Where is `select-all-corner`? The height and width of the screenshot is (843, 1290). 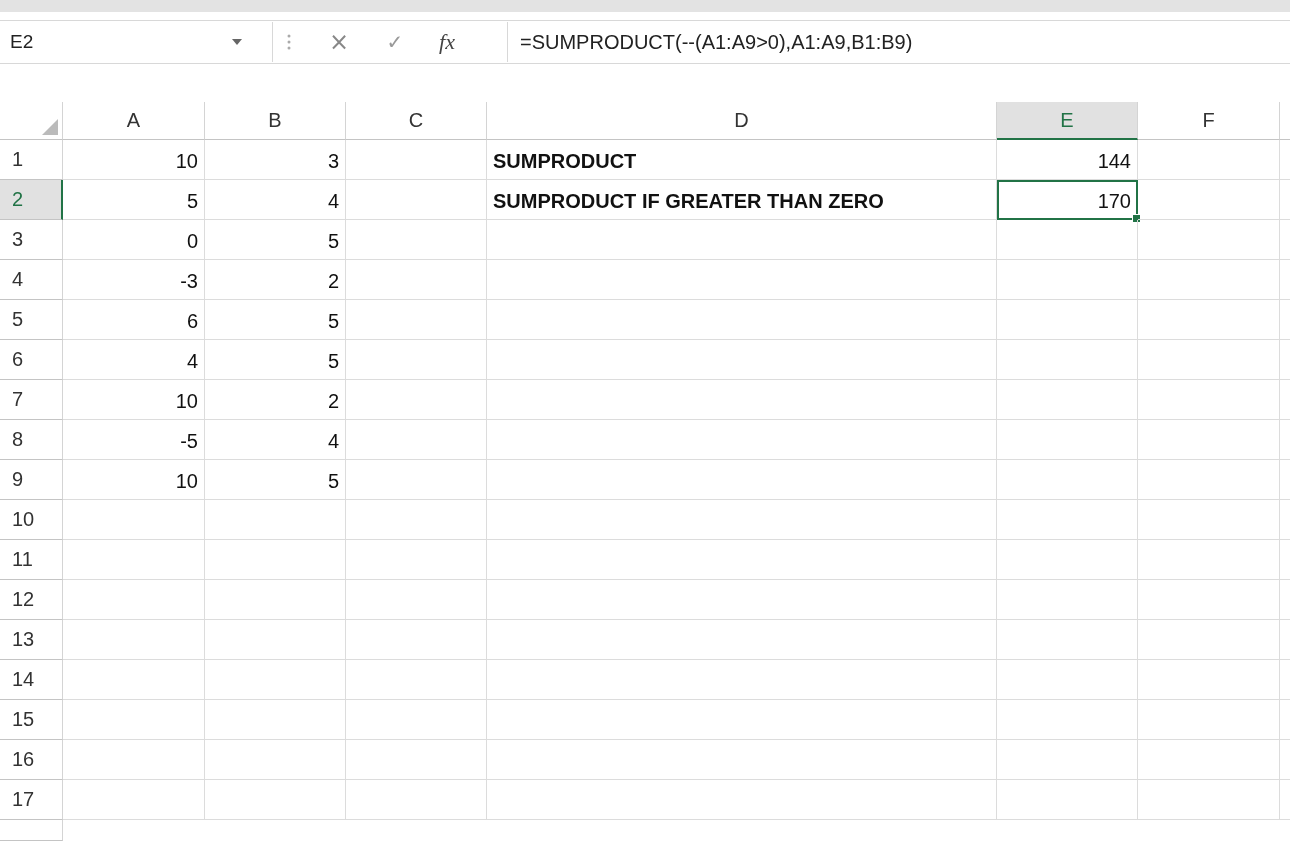 select-all-corner is located at coordinates (31, 121).